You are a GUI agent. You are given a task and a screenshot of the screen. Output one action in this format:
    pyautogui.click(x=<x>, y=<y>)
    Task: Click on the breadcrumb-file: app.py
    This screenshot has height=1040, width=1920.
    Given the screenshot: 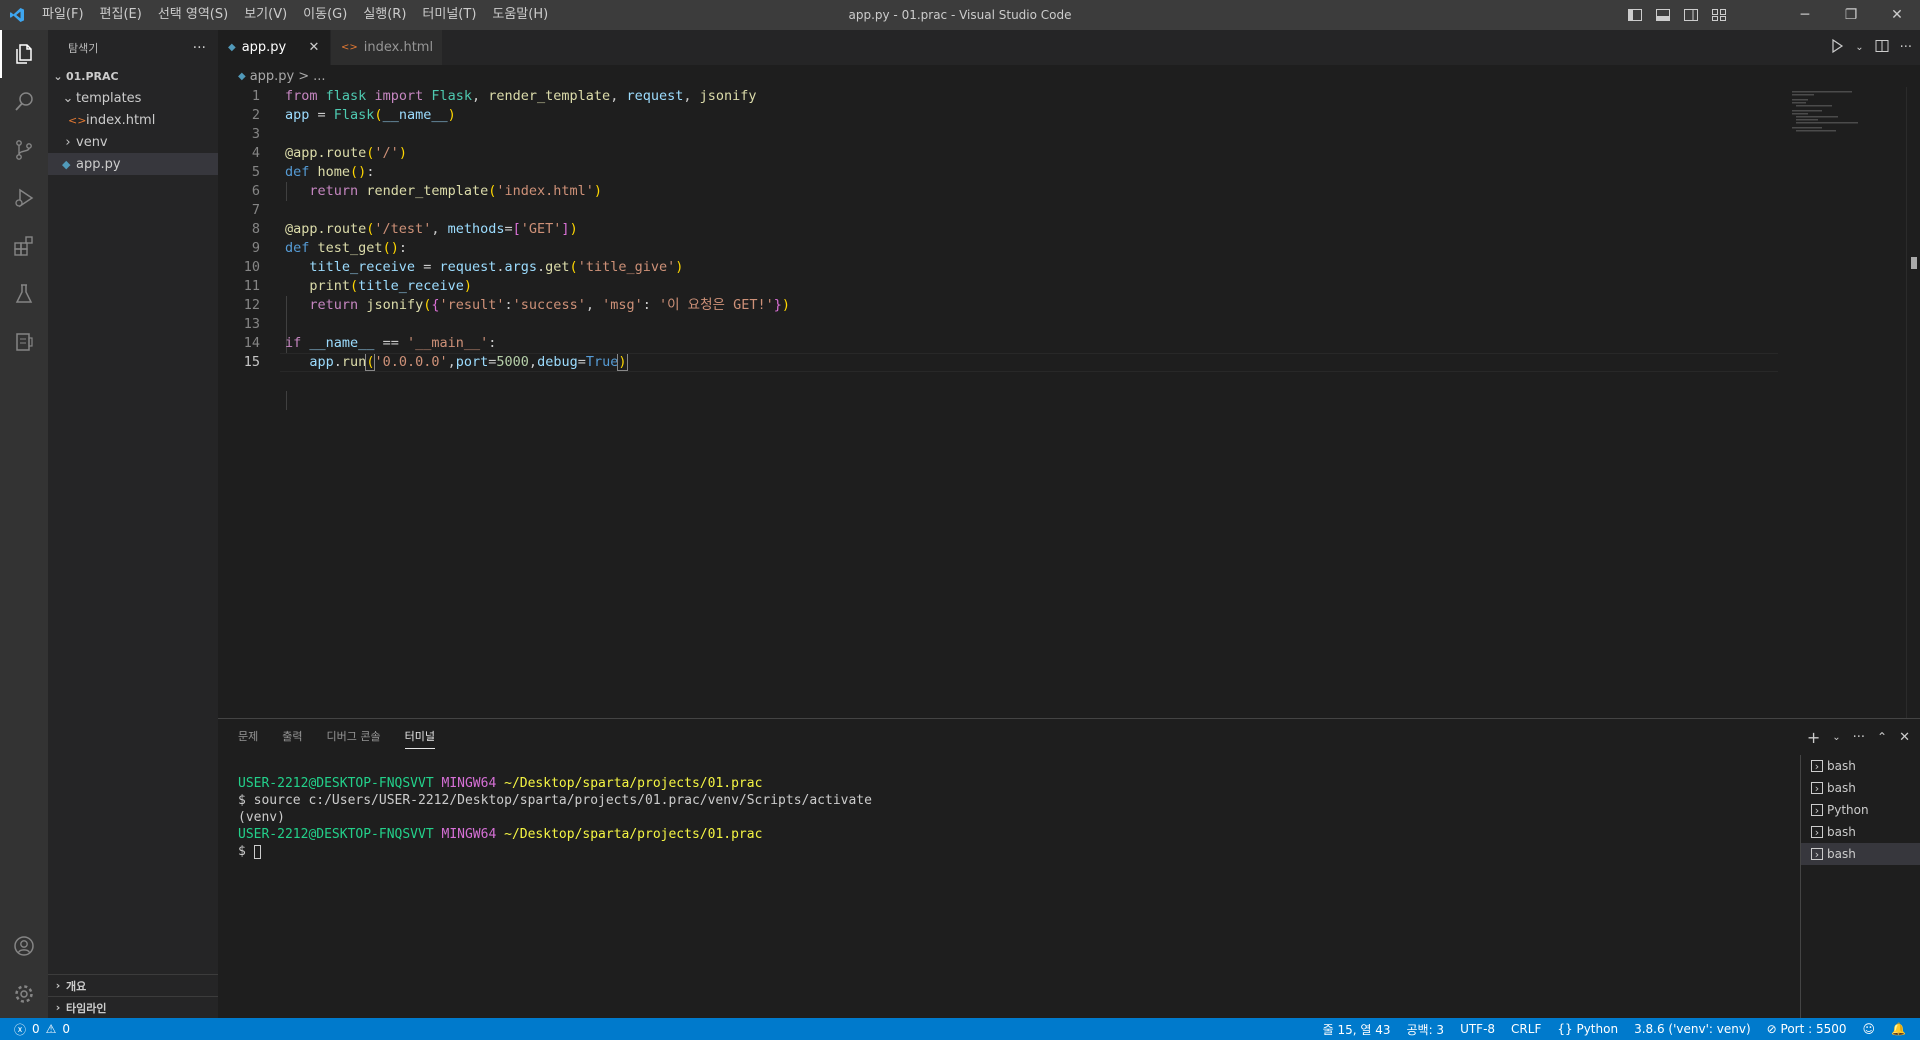 What is the action you would take?
    pyautogui.click(x=272, y=76)
    